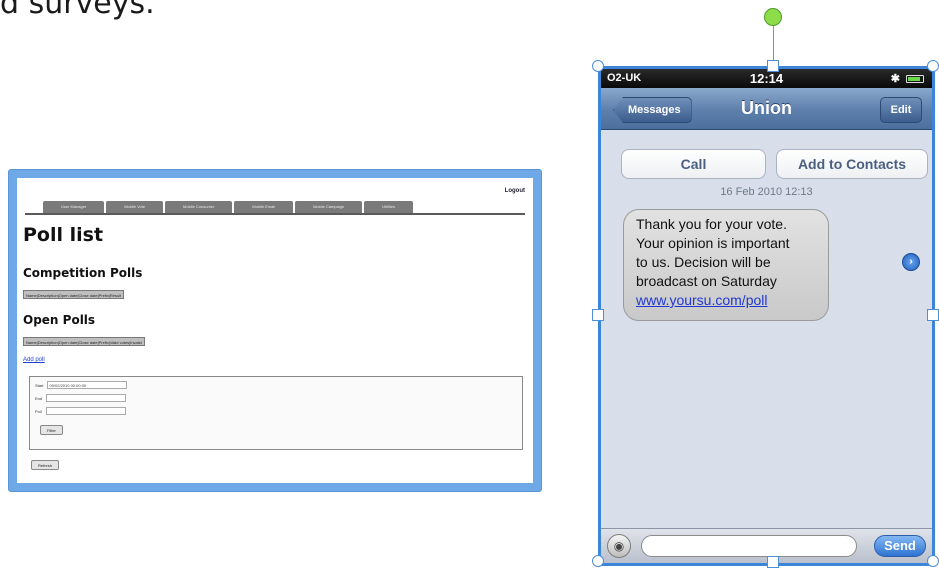 Image resolution: width=939 pixels, height=570 pixels. Describe the element at coordinates (264, 207) in the screenshot. I see `tab-mobile-email: Mobile Email` at that location.